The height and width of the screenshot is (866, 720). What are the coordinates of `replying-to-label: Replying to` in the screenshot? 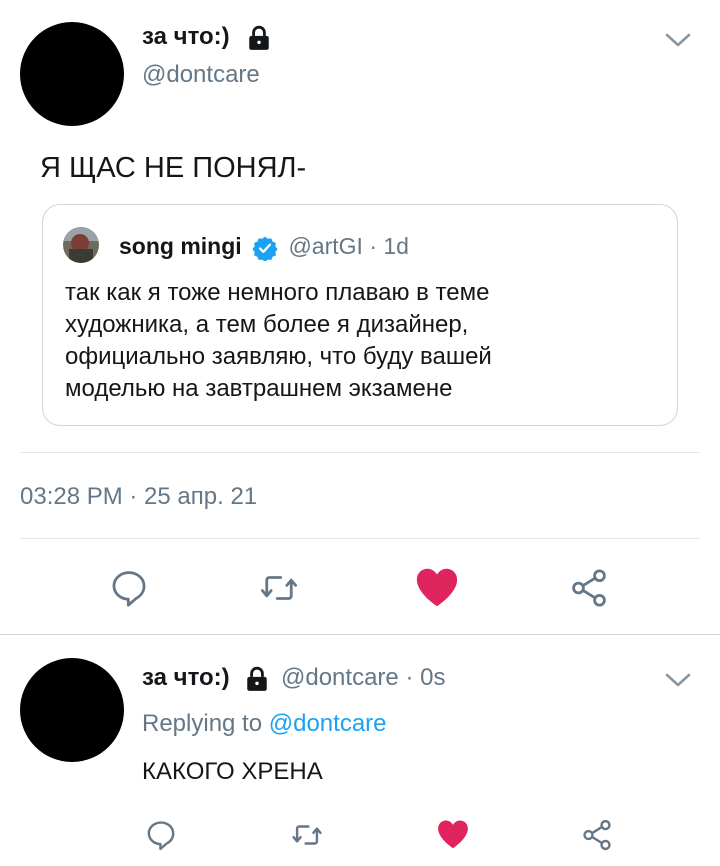 It's located at (202, 723).